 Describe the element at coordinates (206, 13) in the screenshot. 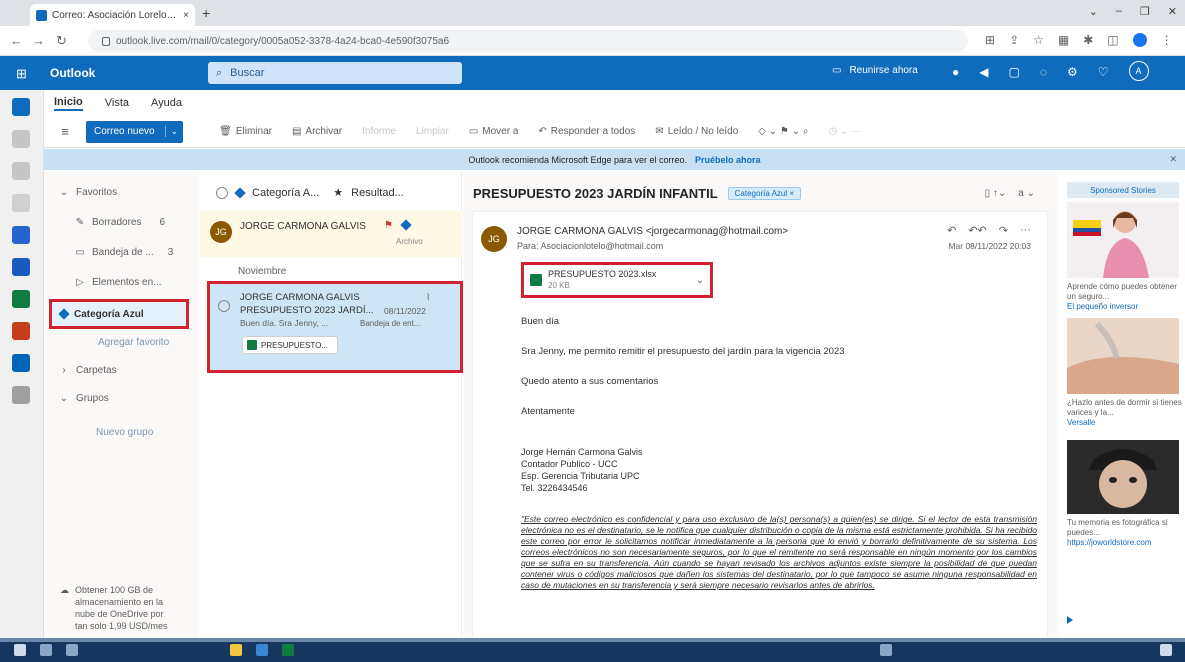

I see `new-tab-button: +` at that location.